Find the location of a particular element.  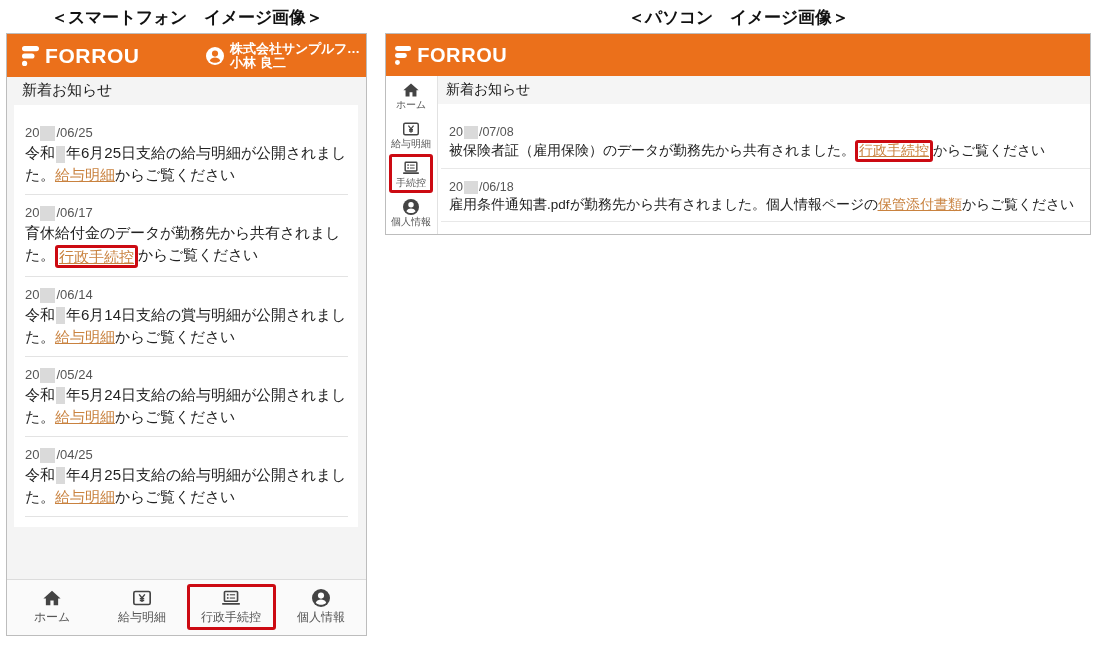

notice-message: 令和 年4月25日支給の給与明細が公開されました。給与明細からご覧ください is located at coordinates (186, 485).